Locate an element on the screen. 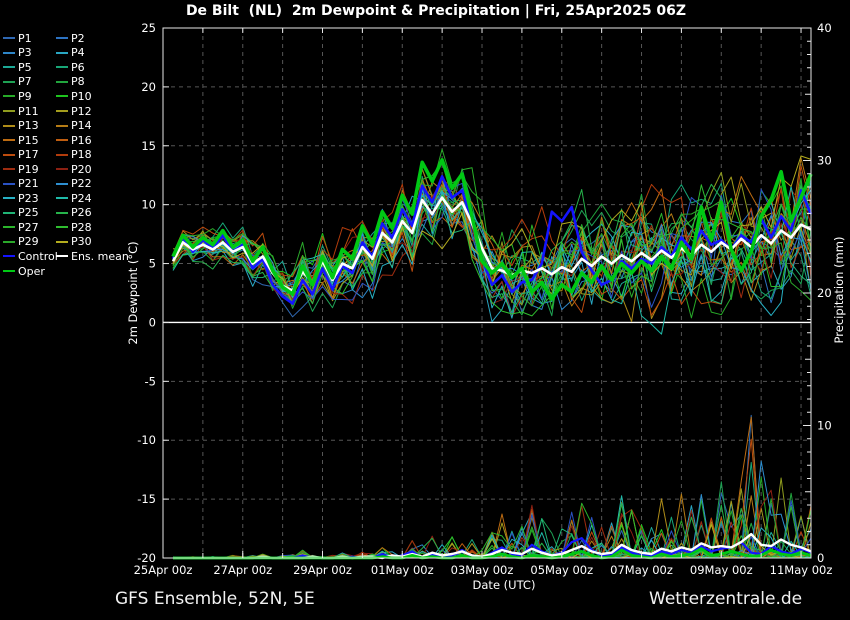 The image size is (850, 620). y-left-tick-label: -10 is located at coordinates (146, 440).